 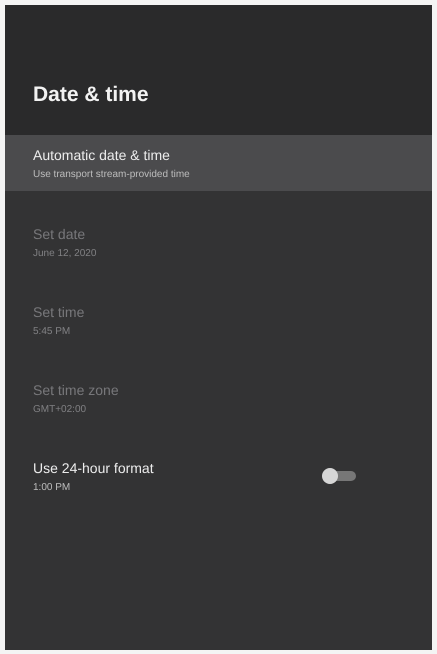 I want to click on toggle-switch, so click(x=339, y=476).